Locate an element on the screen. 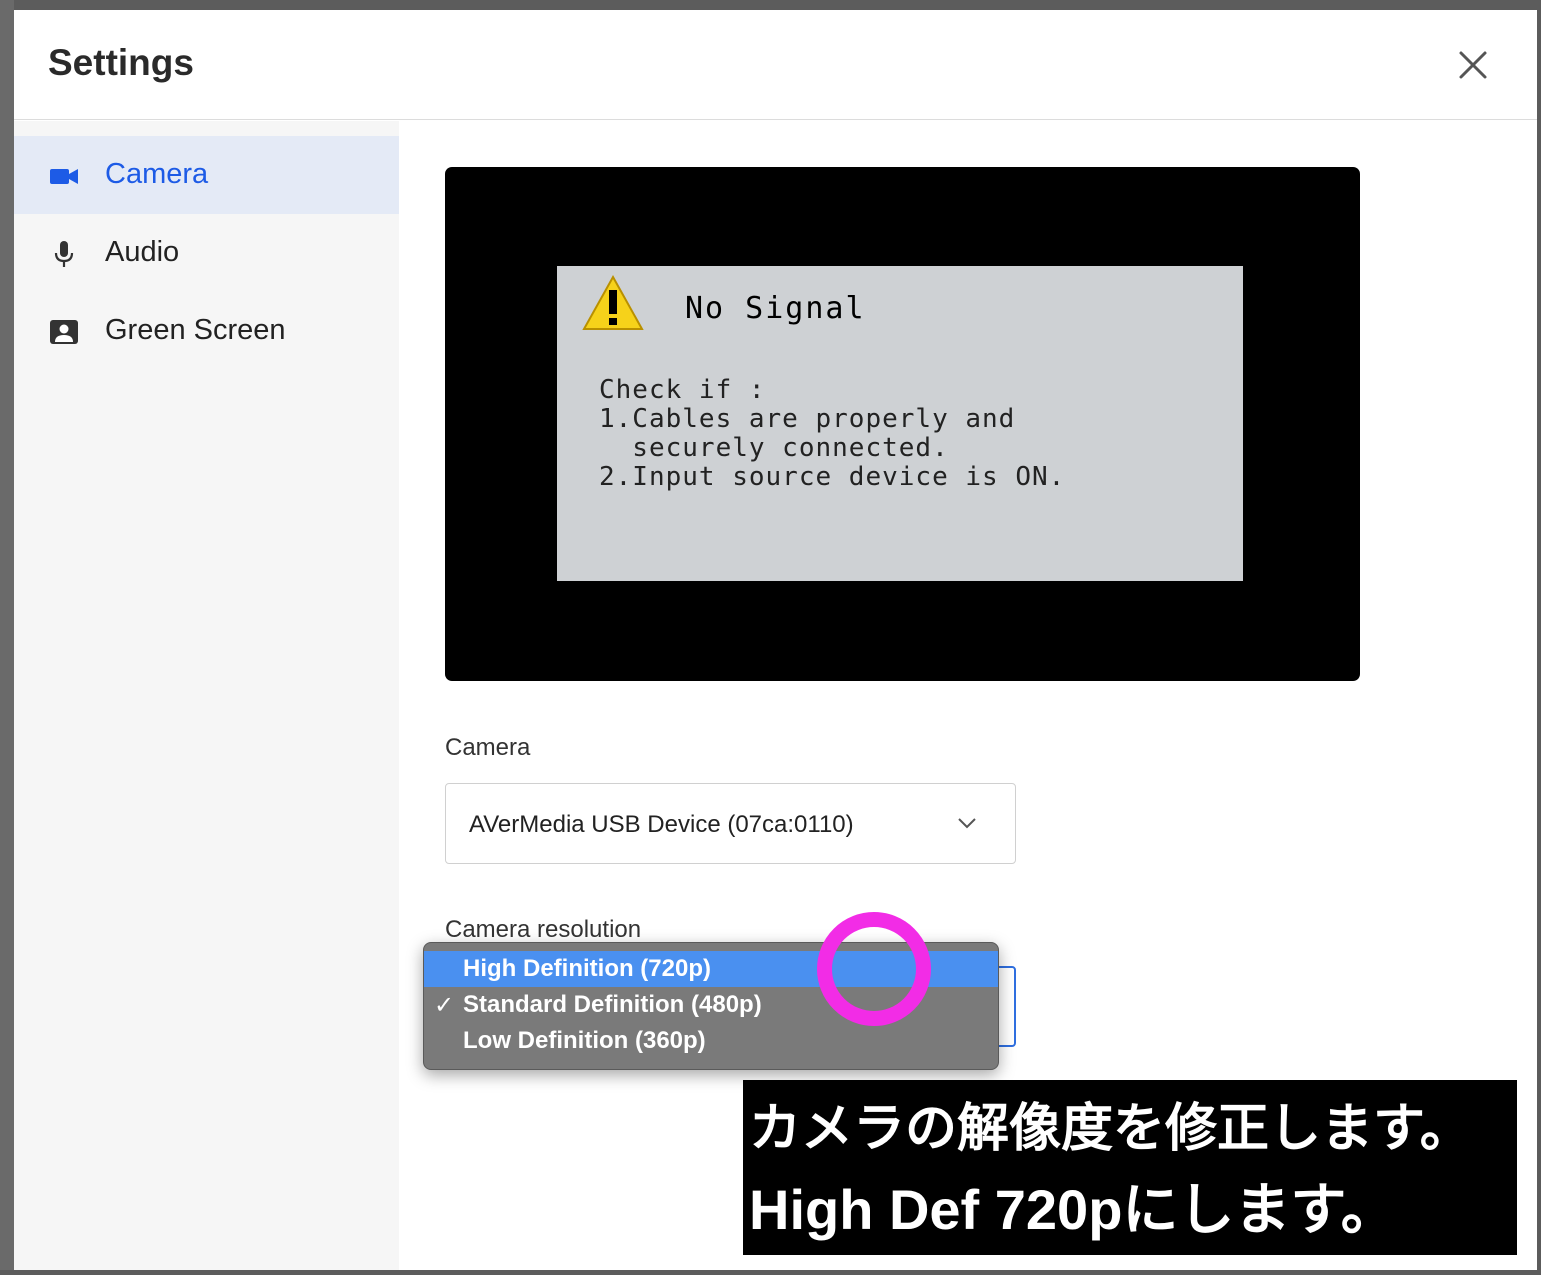 The width and height of the screenshot is (1541, 1275). dialog-header: Settings is located at coordinates (775, 65).